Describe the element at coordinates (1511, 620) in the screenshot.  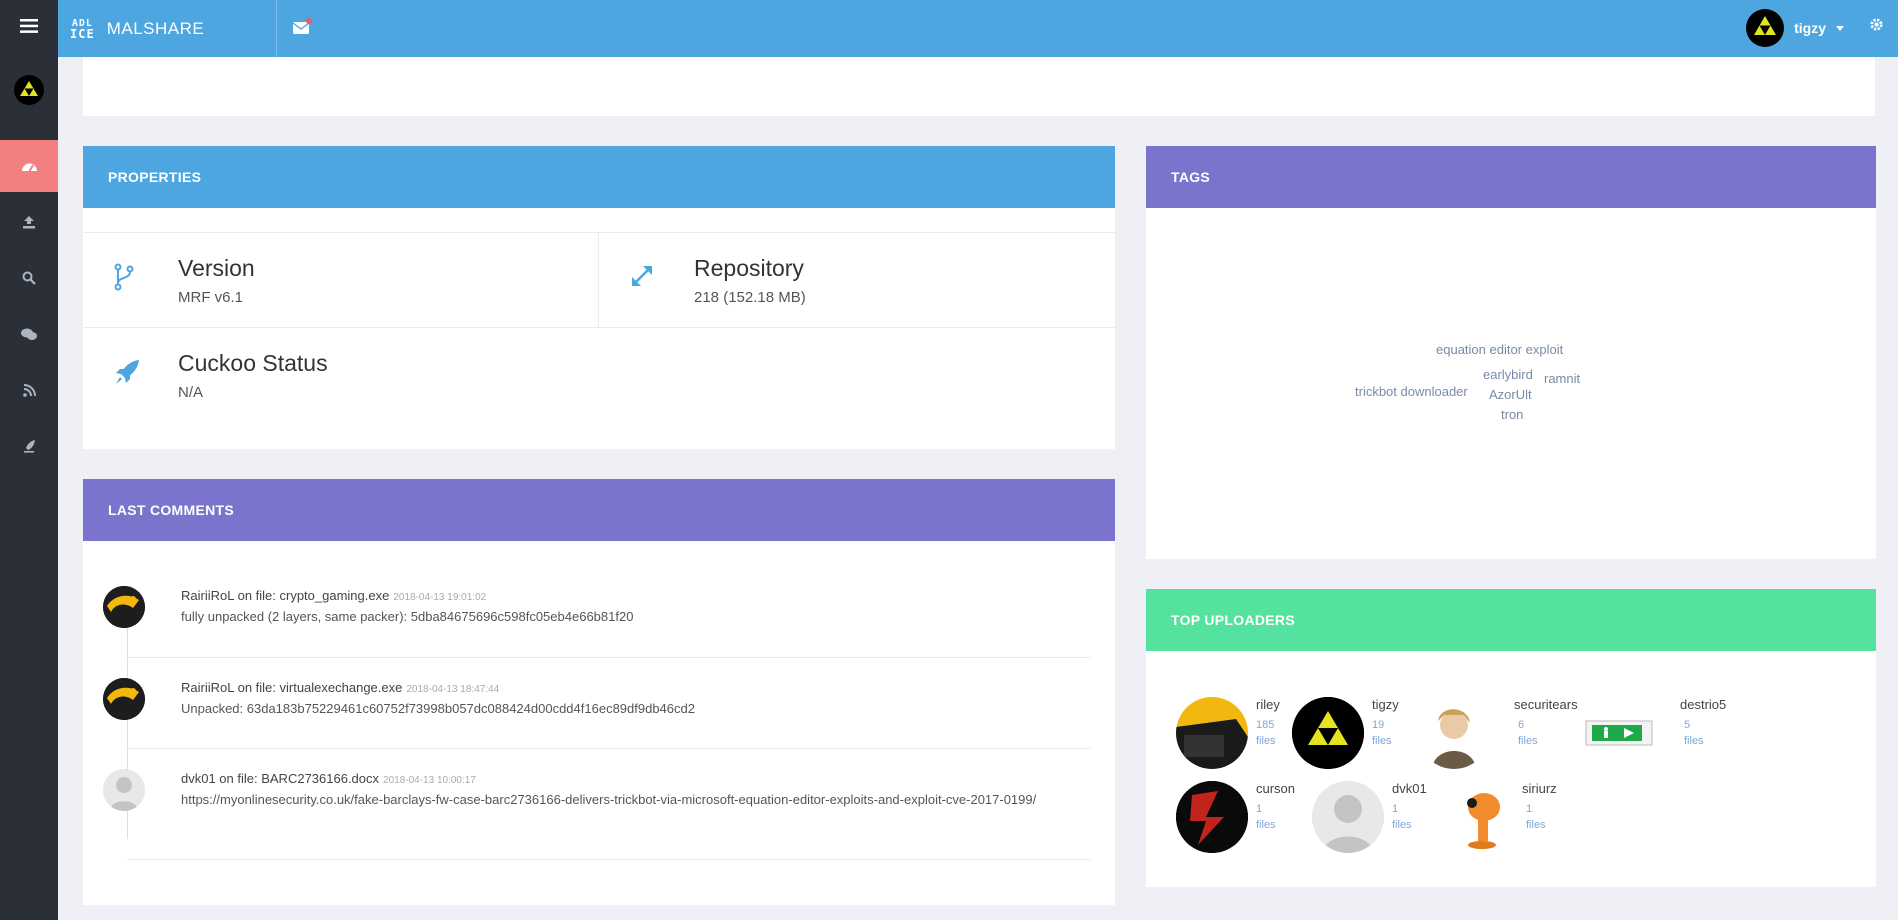
I see `uploaders-title: TOP UPLOADERS` at that location.